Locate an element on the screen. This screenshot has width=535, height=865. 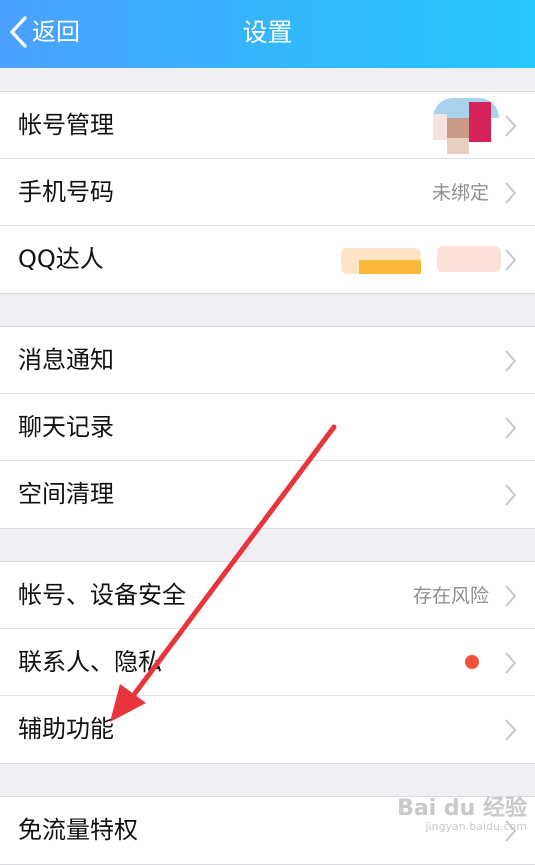
row-label: 帐号、设备安全 is located at coordinates (102, 595).